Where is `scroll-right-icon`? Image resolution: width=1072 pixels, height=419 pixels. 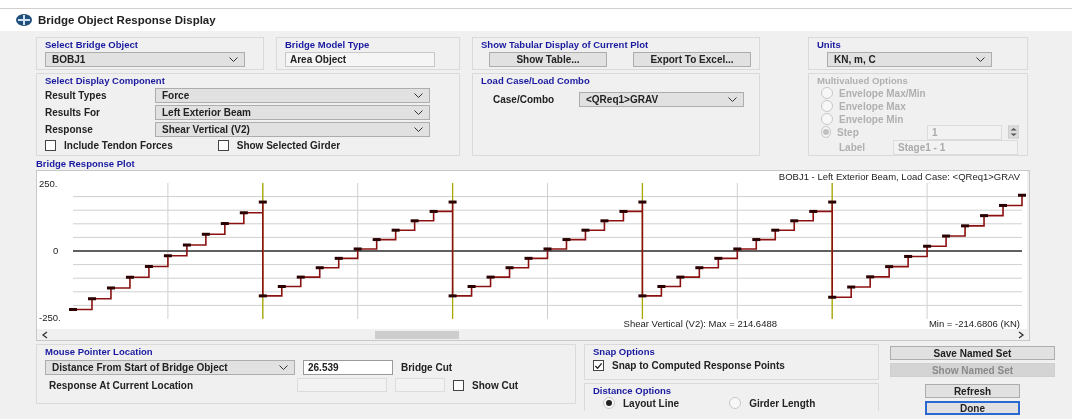 scroll-right-icon is located at coordinates (1021, 334).